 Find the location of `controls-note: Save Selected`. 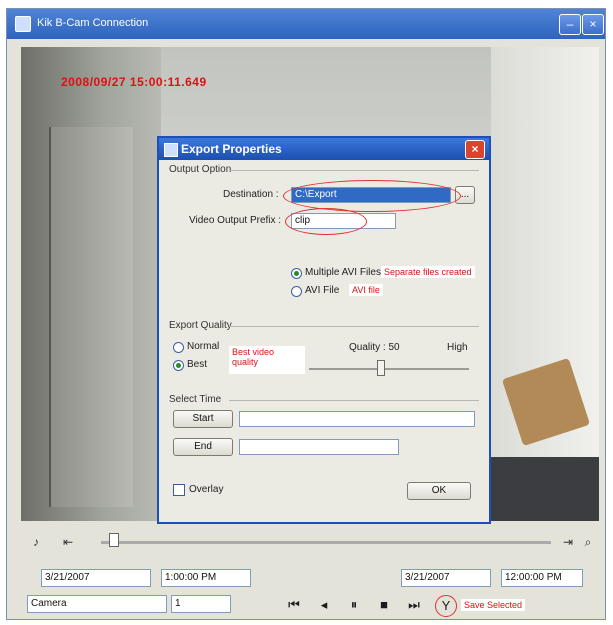

controls-note: Save Selected is located at coordinates (493, 605).